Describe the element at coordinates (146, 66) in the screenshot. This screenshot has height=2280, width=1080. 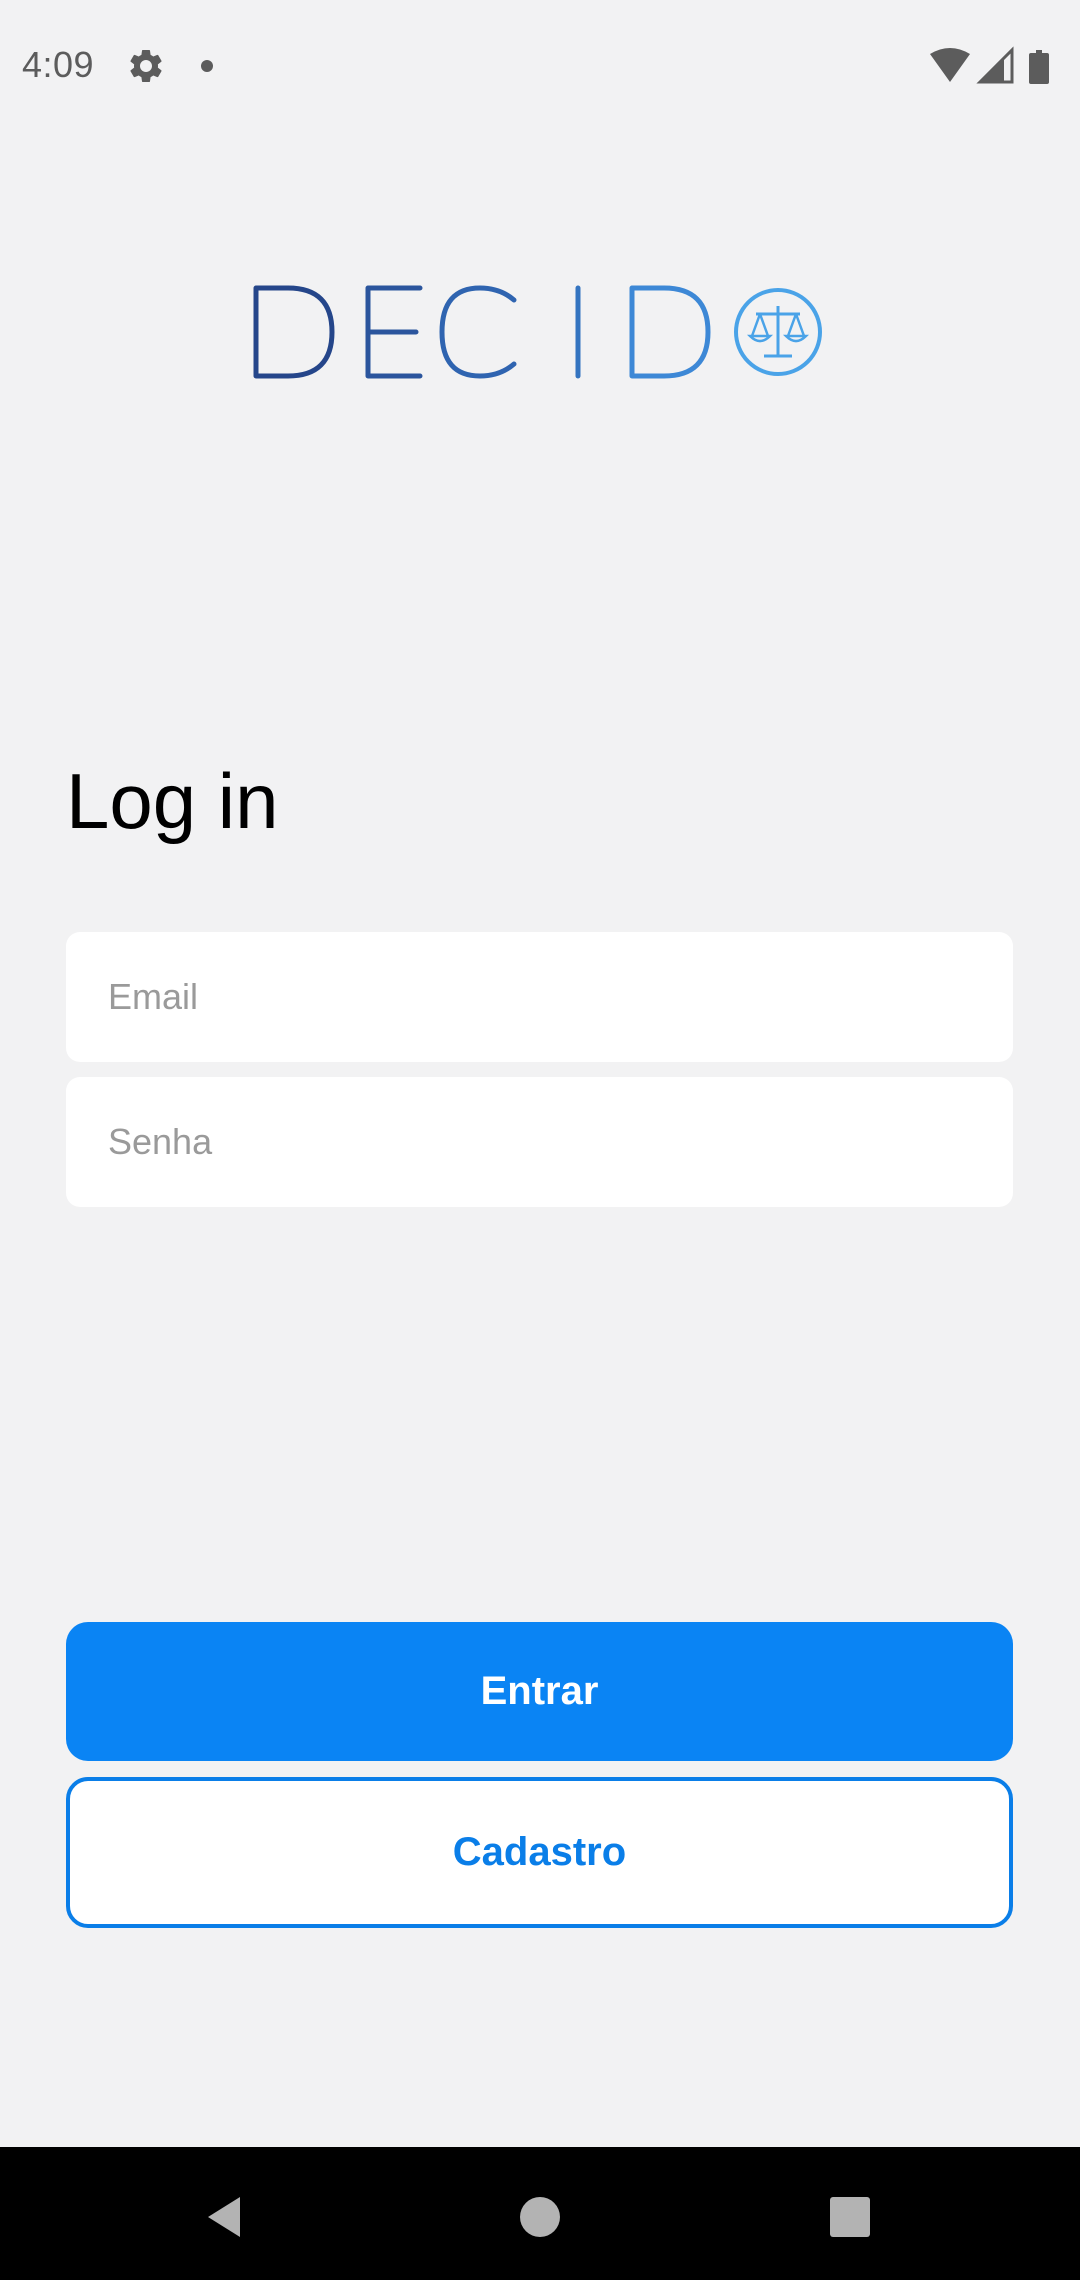
I see `gear-icon` at that location.